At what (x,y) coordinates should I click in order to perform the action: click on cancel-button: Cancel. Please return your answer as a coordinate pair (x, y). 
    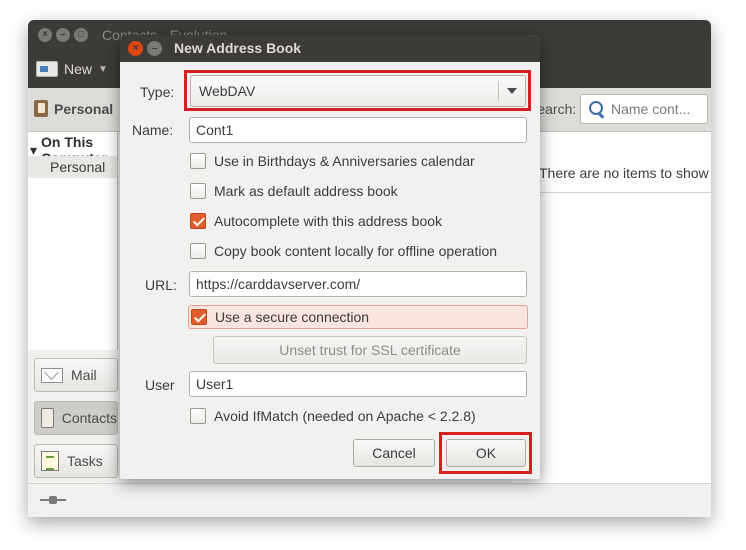
    Looking at the image, I should click on (394, 453).